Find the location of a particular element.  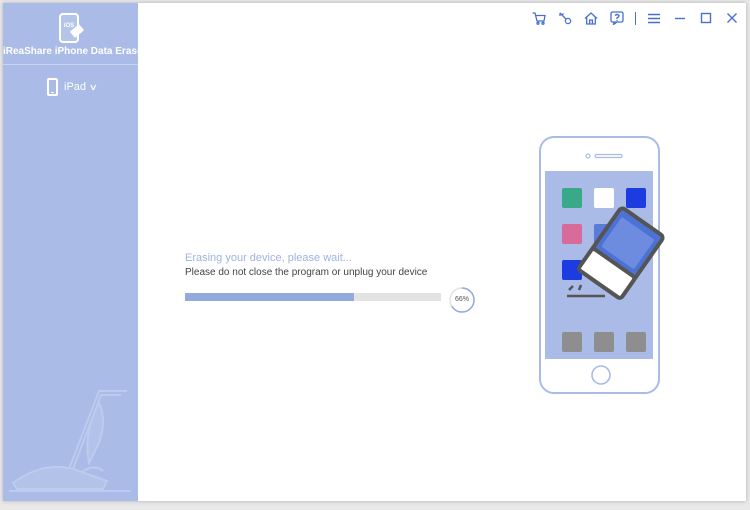

key-icon is located at coordinates (565, 18).